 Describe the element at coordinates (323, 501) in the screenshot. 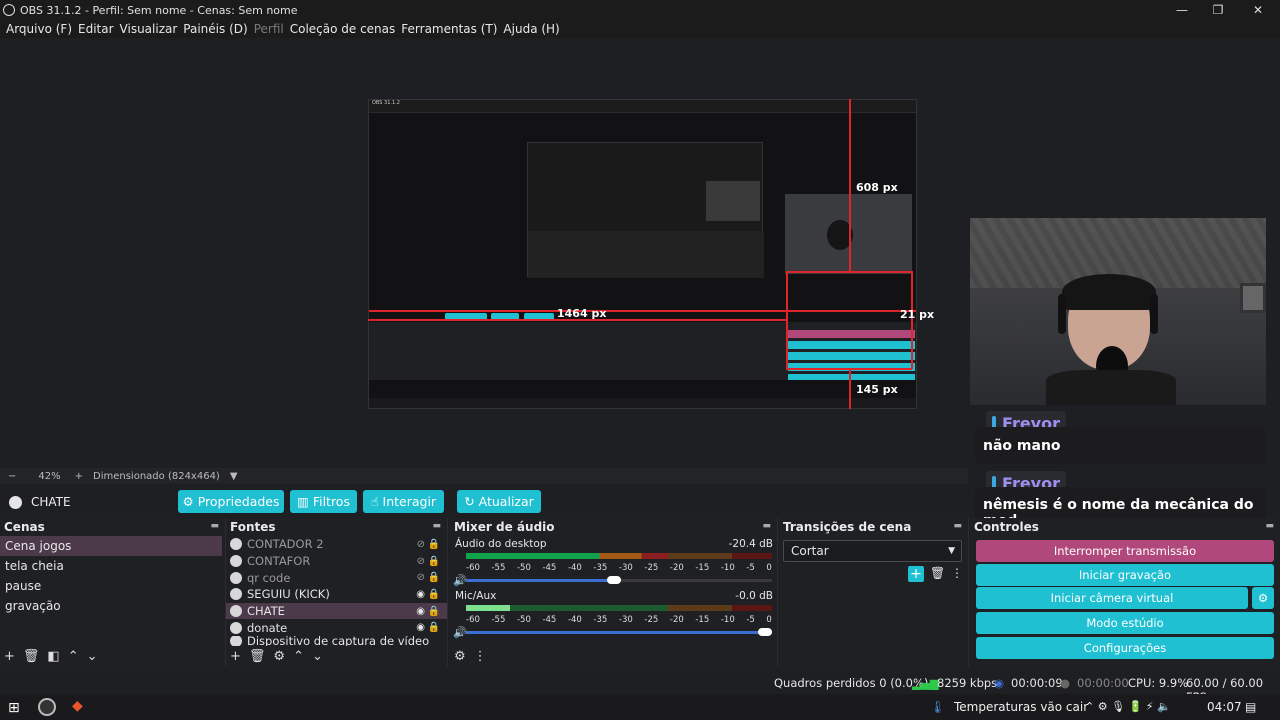

I see `filters-button: ▥ Filtros` at that location.